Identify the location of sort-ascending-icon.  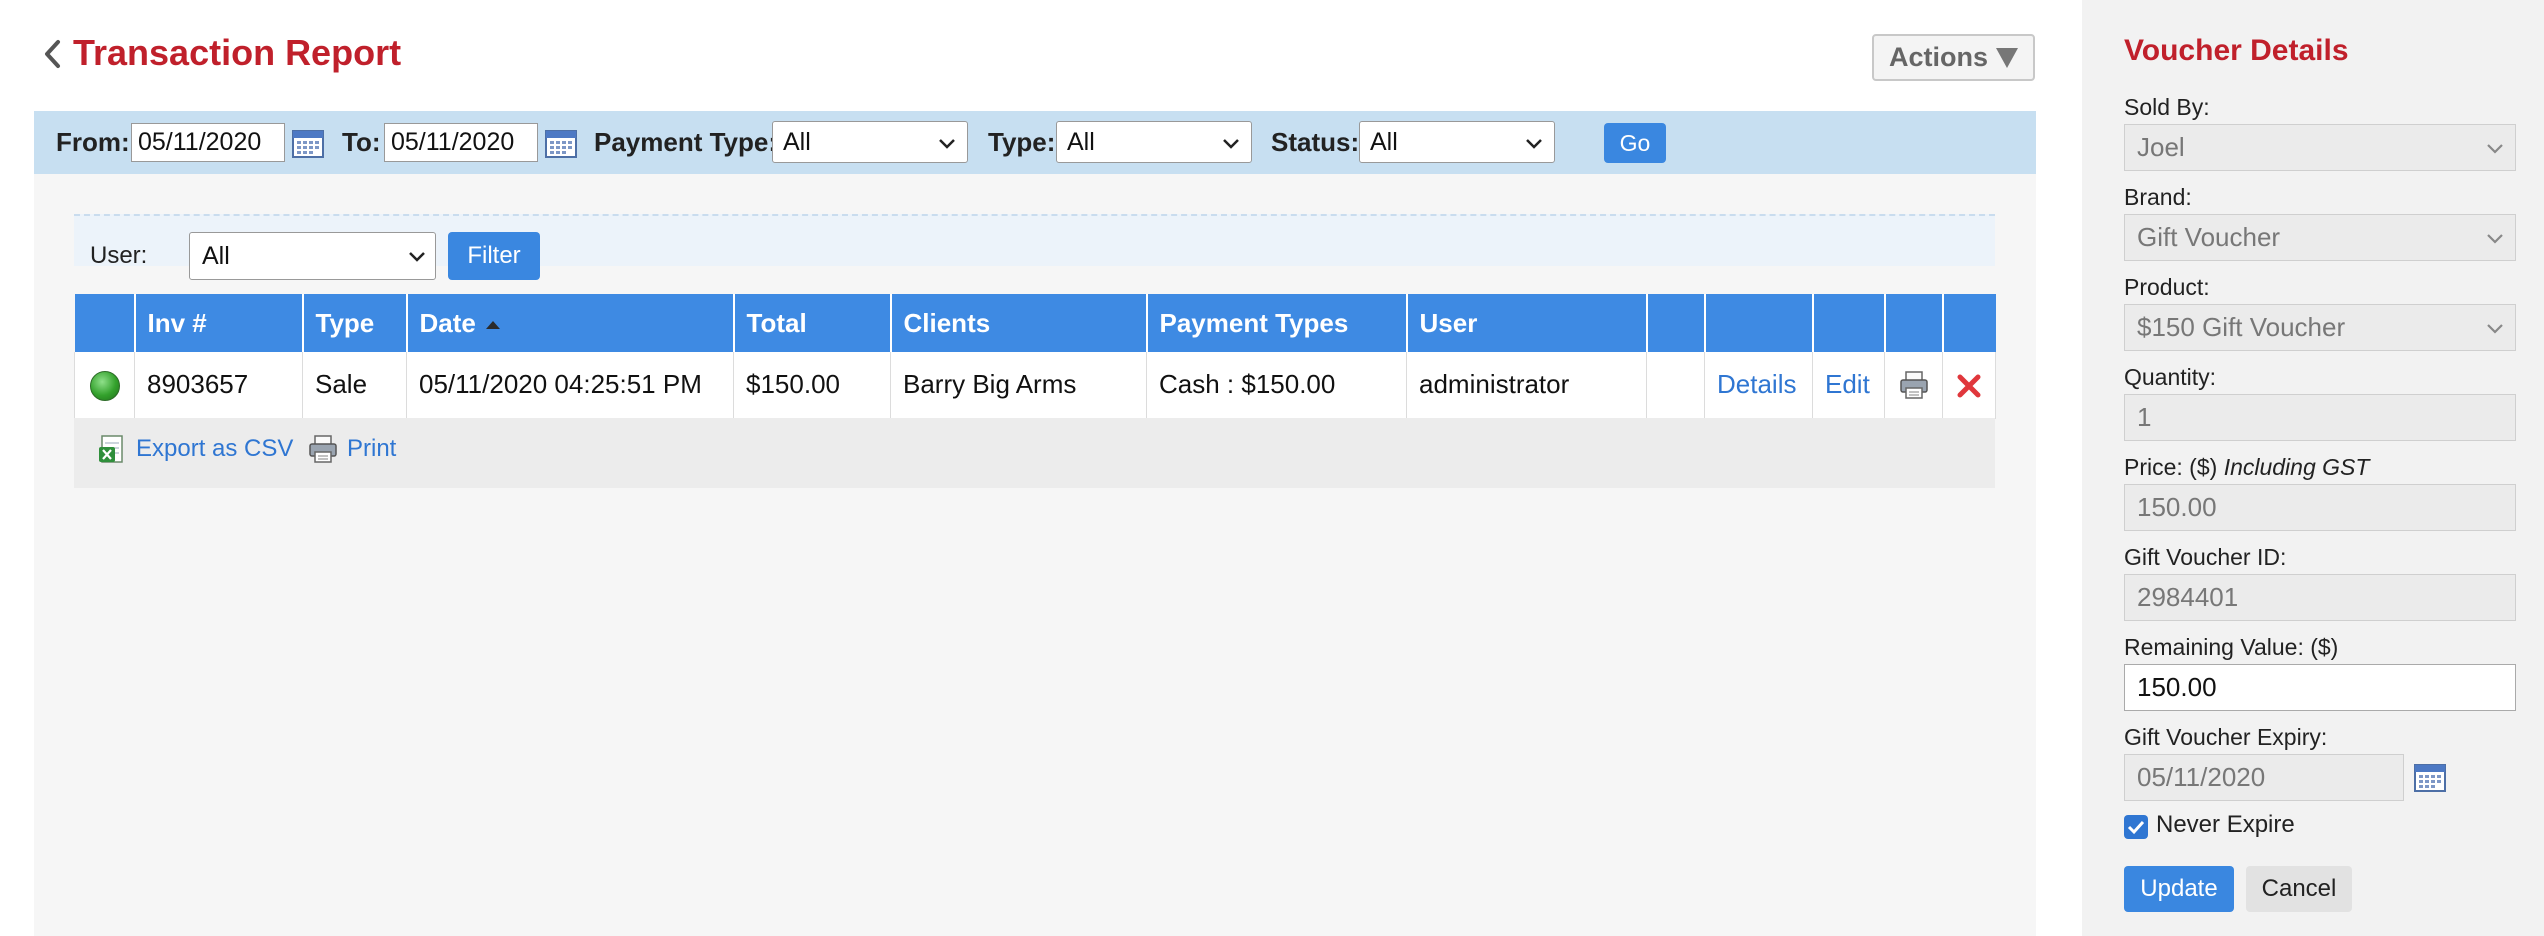
(492, 324).